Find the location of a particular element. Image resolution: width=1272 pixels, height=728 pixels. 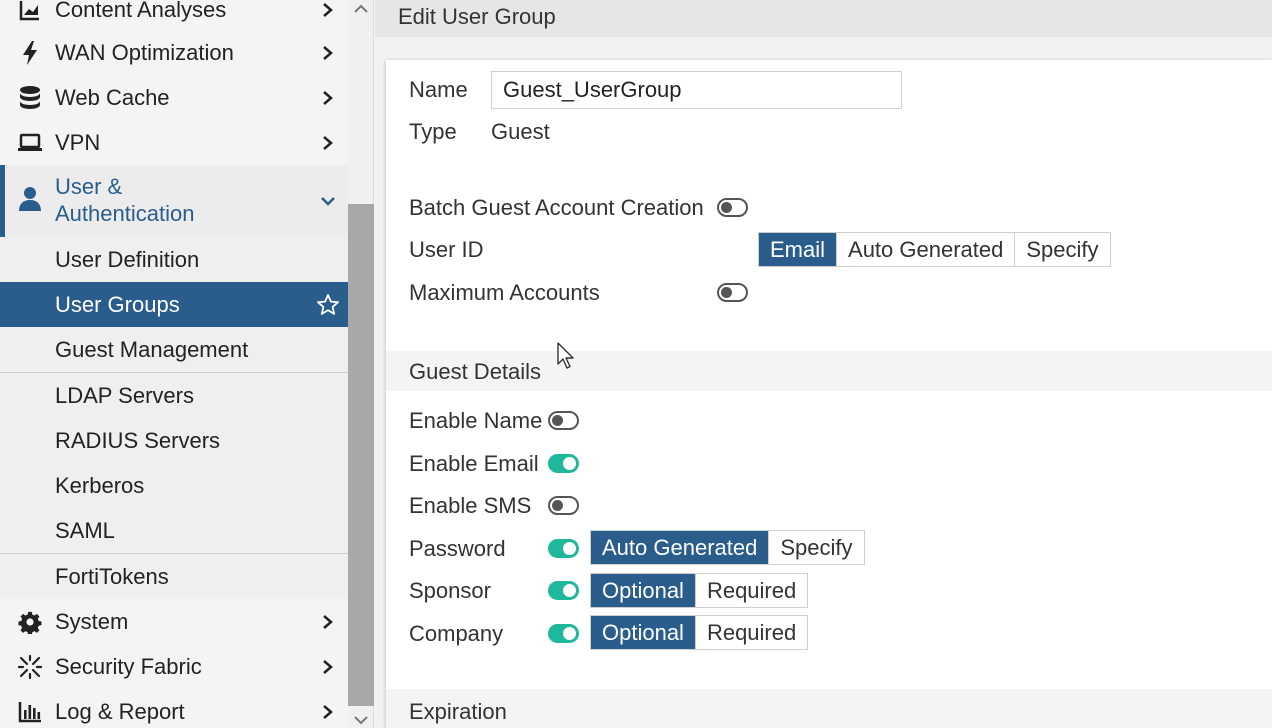

mouse-cursor-icon is located at coordinates (565, 355).